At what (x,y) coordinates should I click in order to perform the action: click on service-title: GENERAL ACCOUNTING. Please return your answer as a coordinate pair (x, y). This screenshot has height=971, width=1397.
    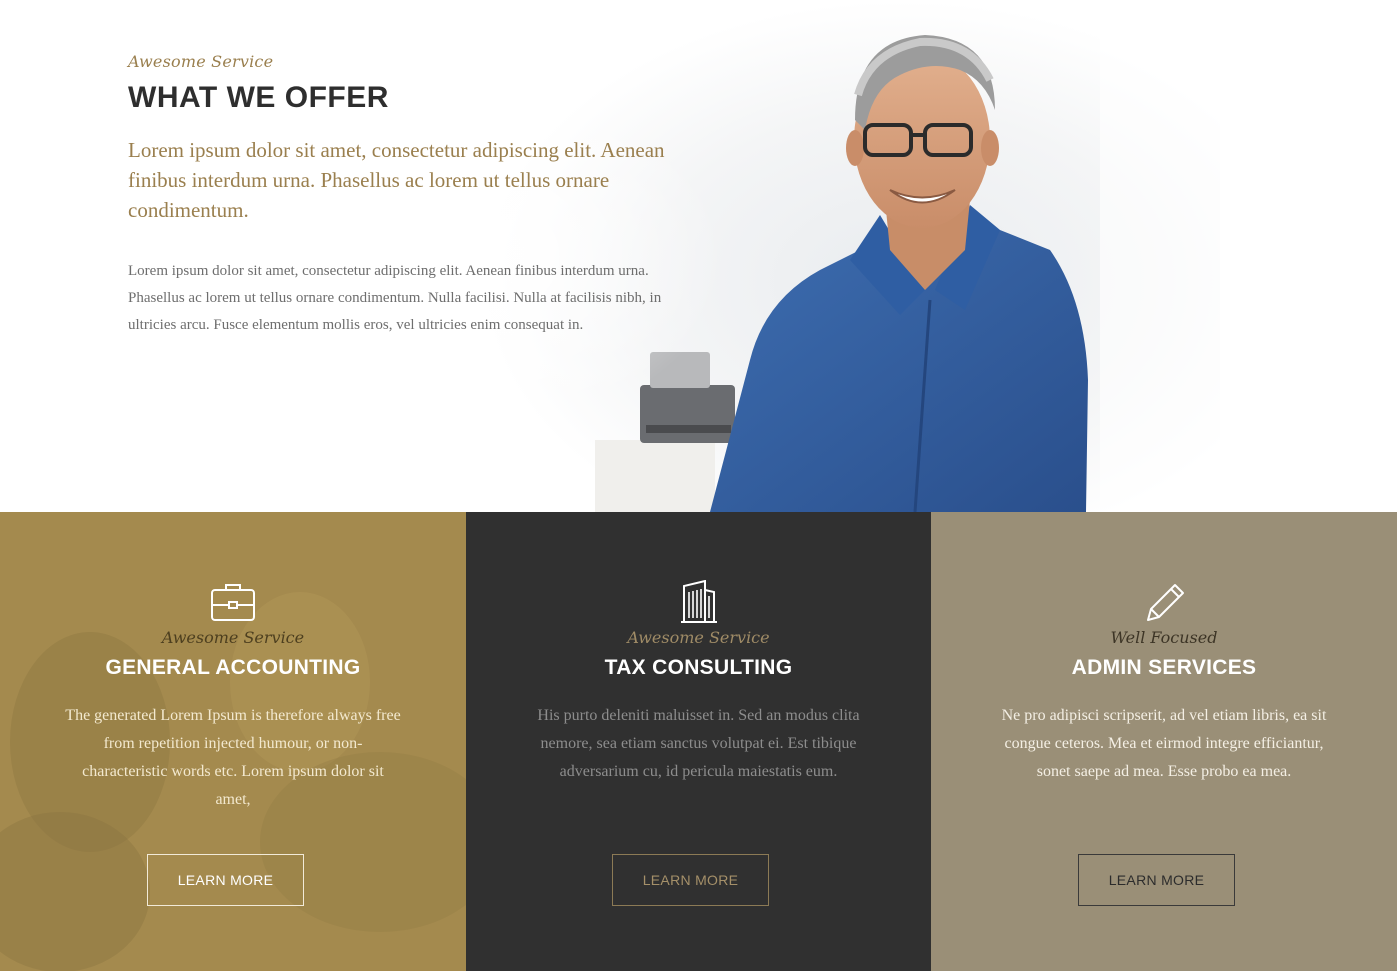
    Looking at the image, I should click on (233, 667).